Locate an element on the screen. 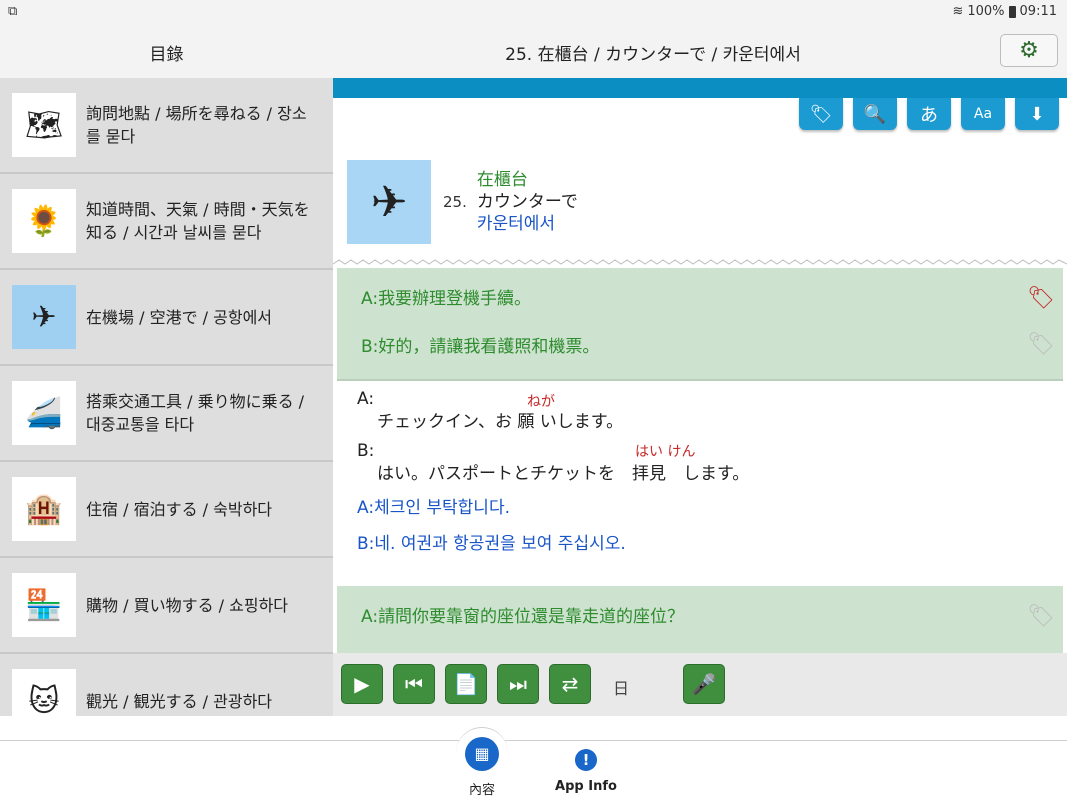  hotel-icon: 🏨 is located at coordinates (44, 509).